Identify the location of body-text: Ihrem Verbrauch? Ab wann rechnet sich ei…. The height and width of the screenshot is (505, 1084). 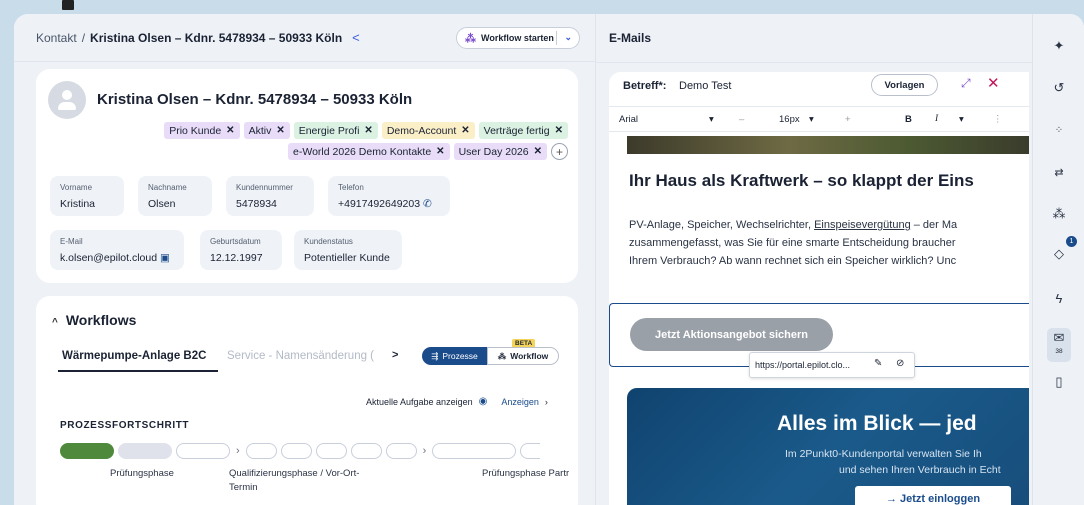
(793, 261).